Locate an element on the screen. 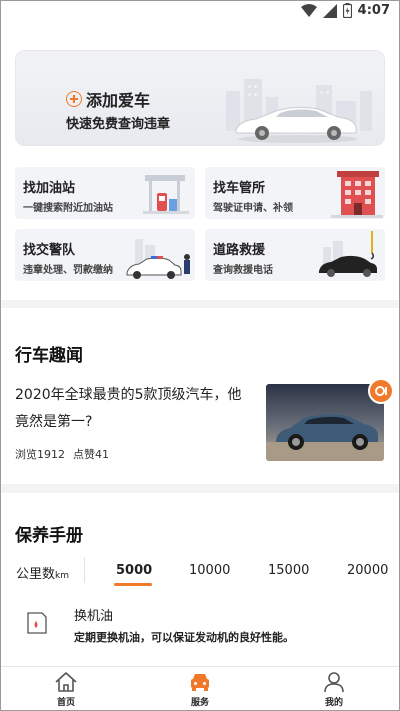  bottom-navigation: 首页 服务 我的 is located at coordinates (200, 688).